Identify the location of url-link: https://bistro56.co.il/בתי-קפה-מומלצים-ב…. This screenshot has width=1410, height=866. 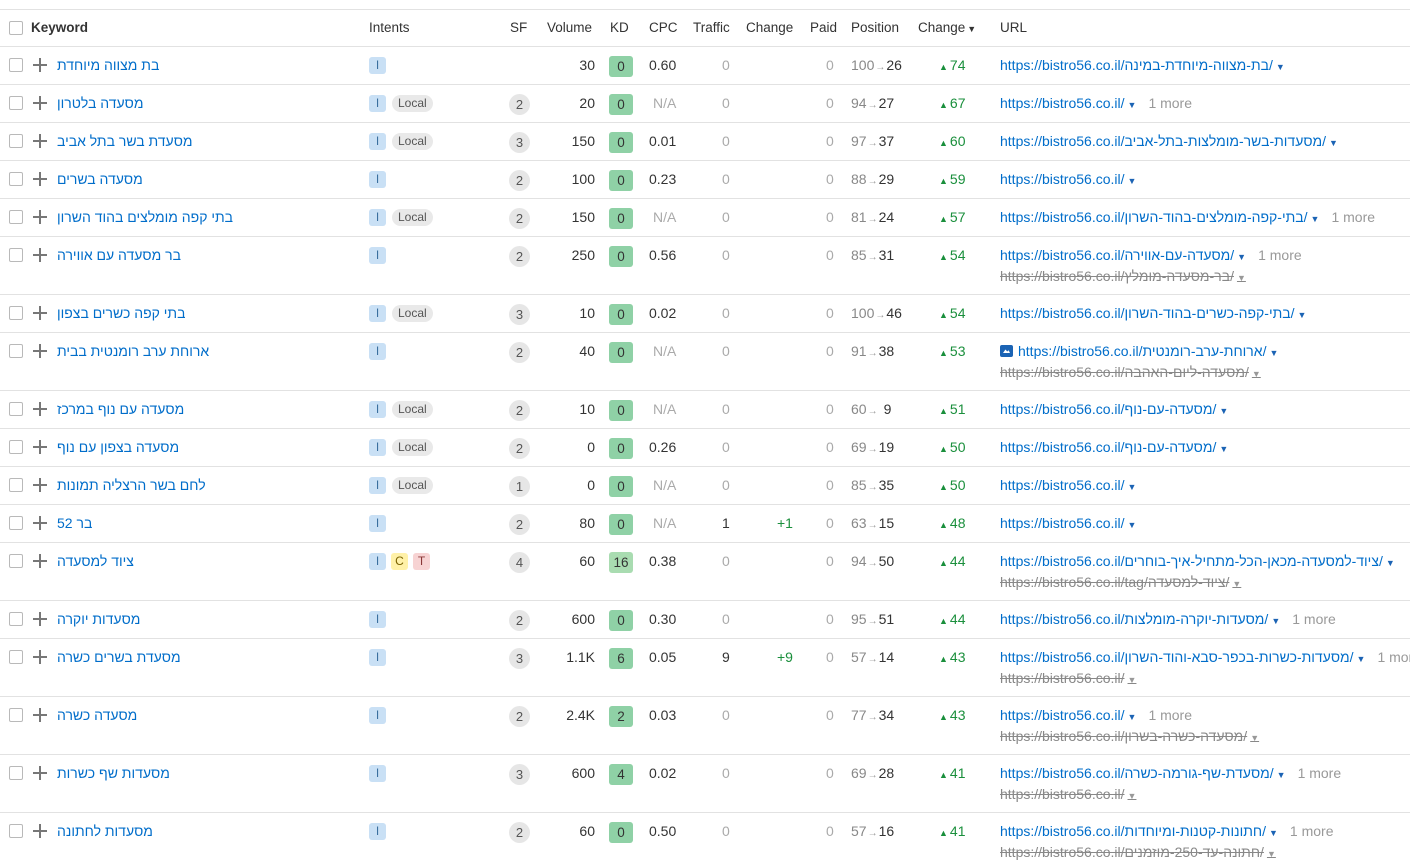
(1154, 217).